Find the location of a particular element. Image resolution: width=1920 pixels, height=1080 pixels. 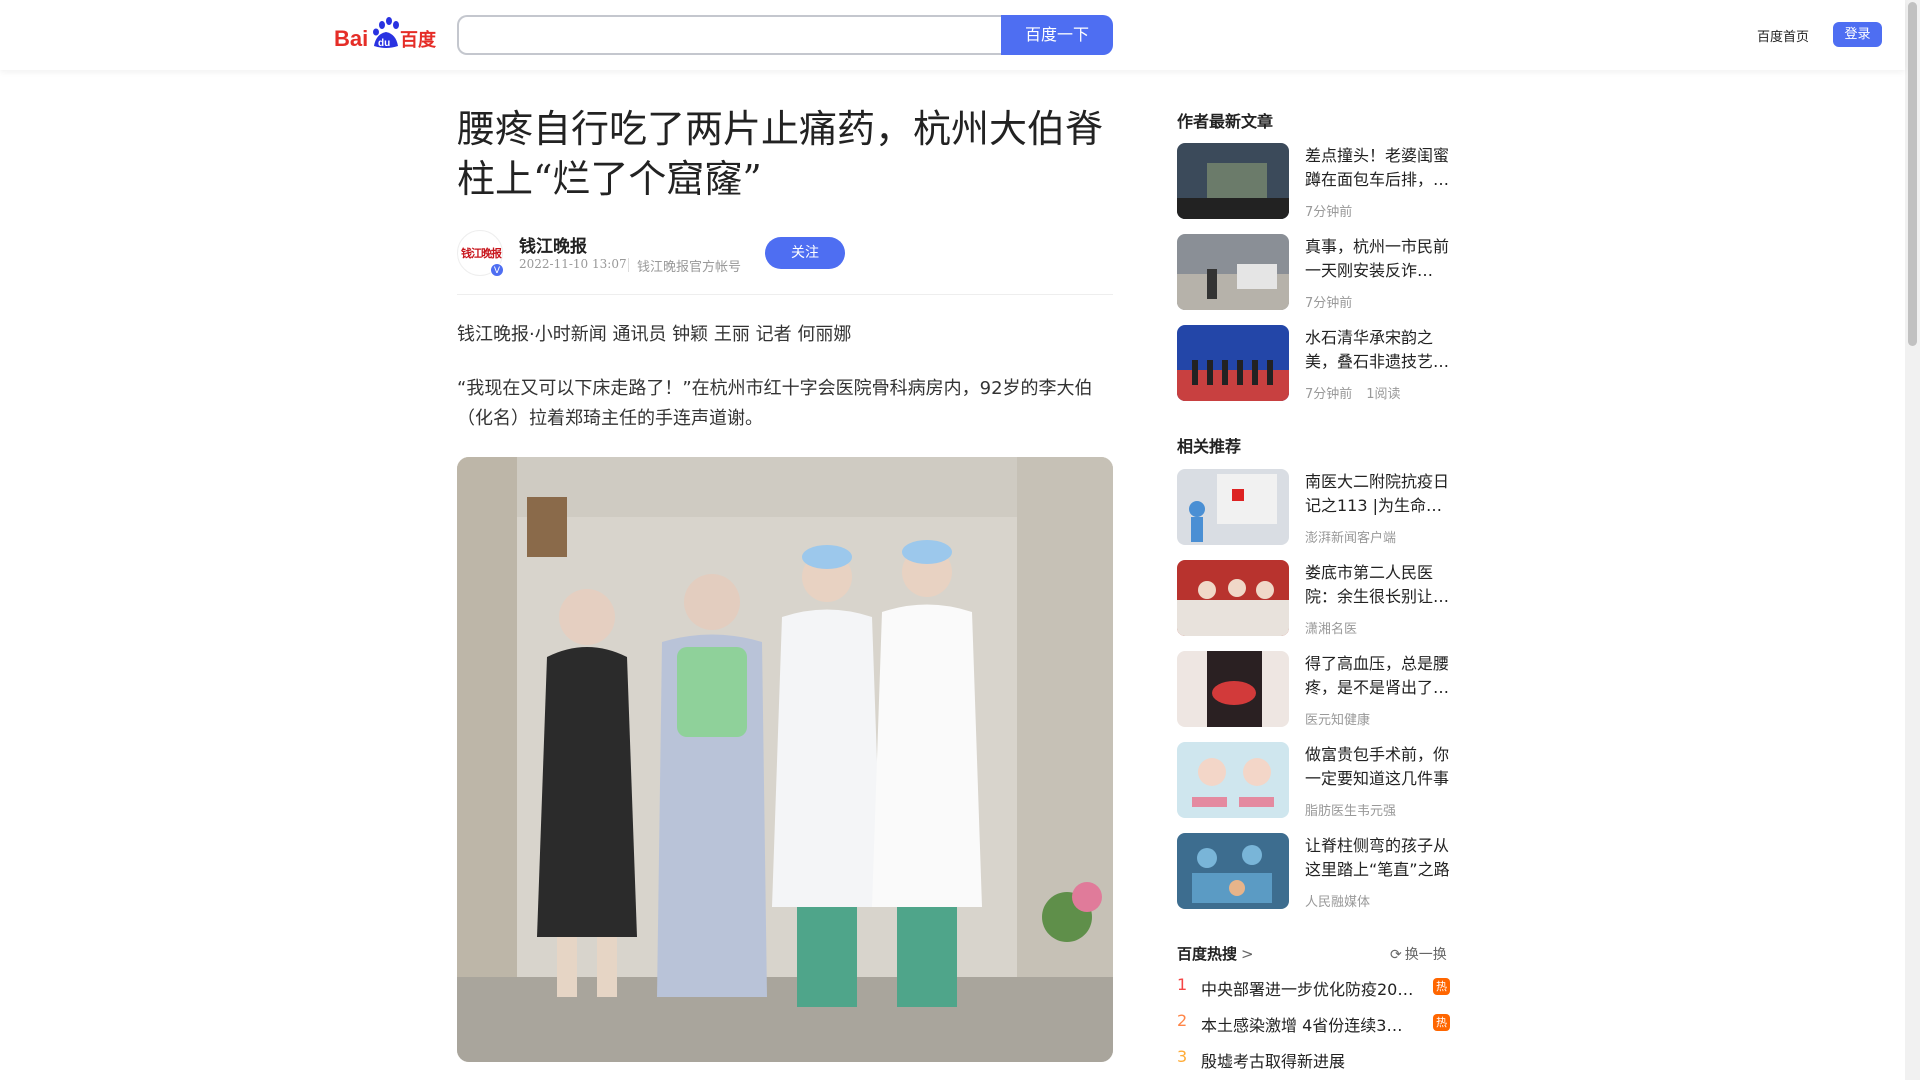

related-card: 得了高血压，总是腰疼，是不是肾出了问题？ 医元知健康 is located at coordinates (1314, 689).